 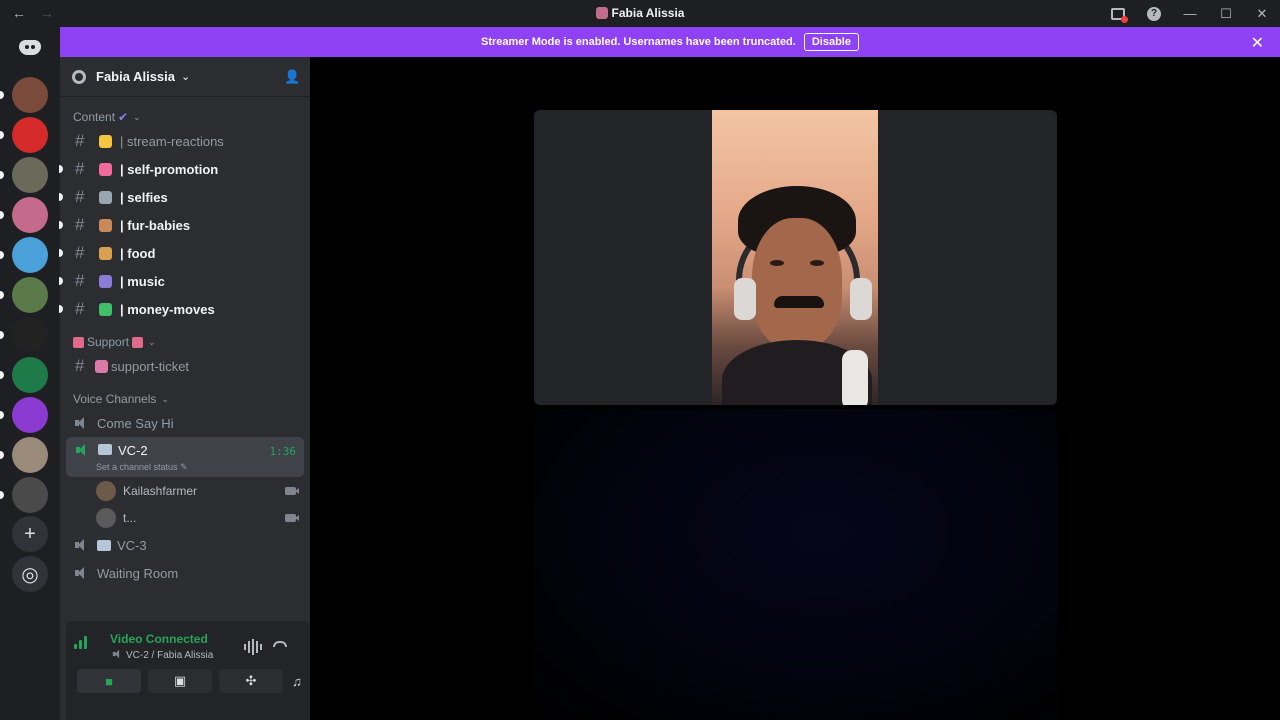 What do you see at coordinates (184, 253) in the screenshot?
I see `text-channel: # | food` at bounding box center [184, 253].